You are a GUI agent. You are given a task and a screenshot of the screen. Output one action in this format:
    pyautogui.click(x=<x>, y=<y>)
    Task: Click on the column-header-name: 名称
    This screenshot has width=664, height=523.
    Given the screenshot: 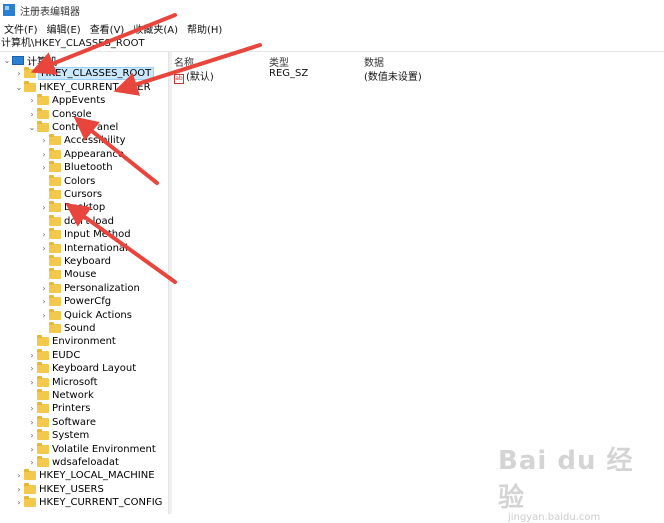 What is the action you would take?
    pyautogui.click(x=184, y=61)
    